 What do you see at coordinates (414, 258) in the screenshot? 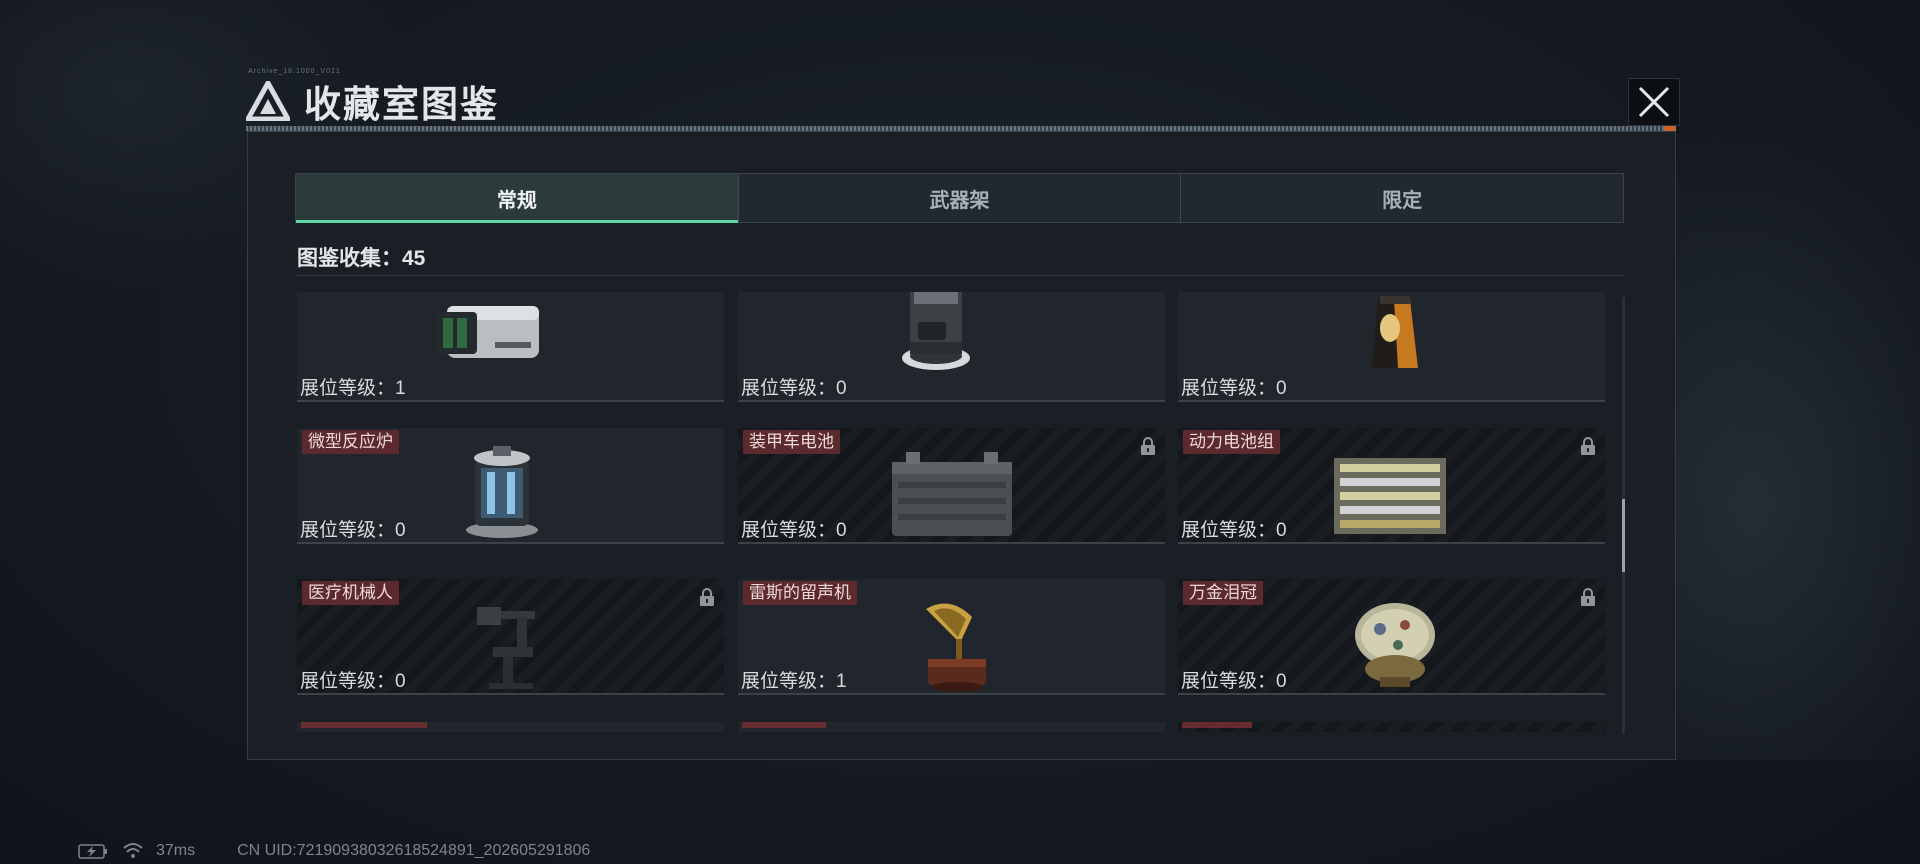
I see `collection-count-value: 45` at bounding box center [414, 258].